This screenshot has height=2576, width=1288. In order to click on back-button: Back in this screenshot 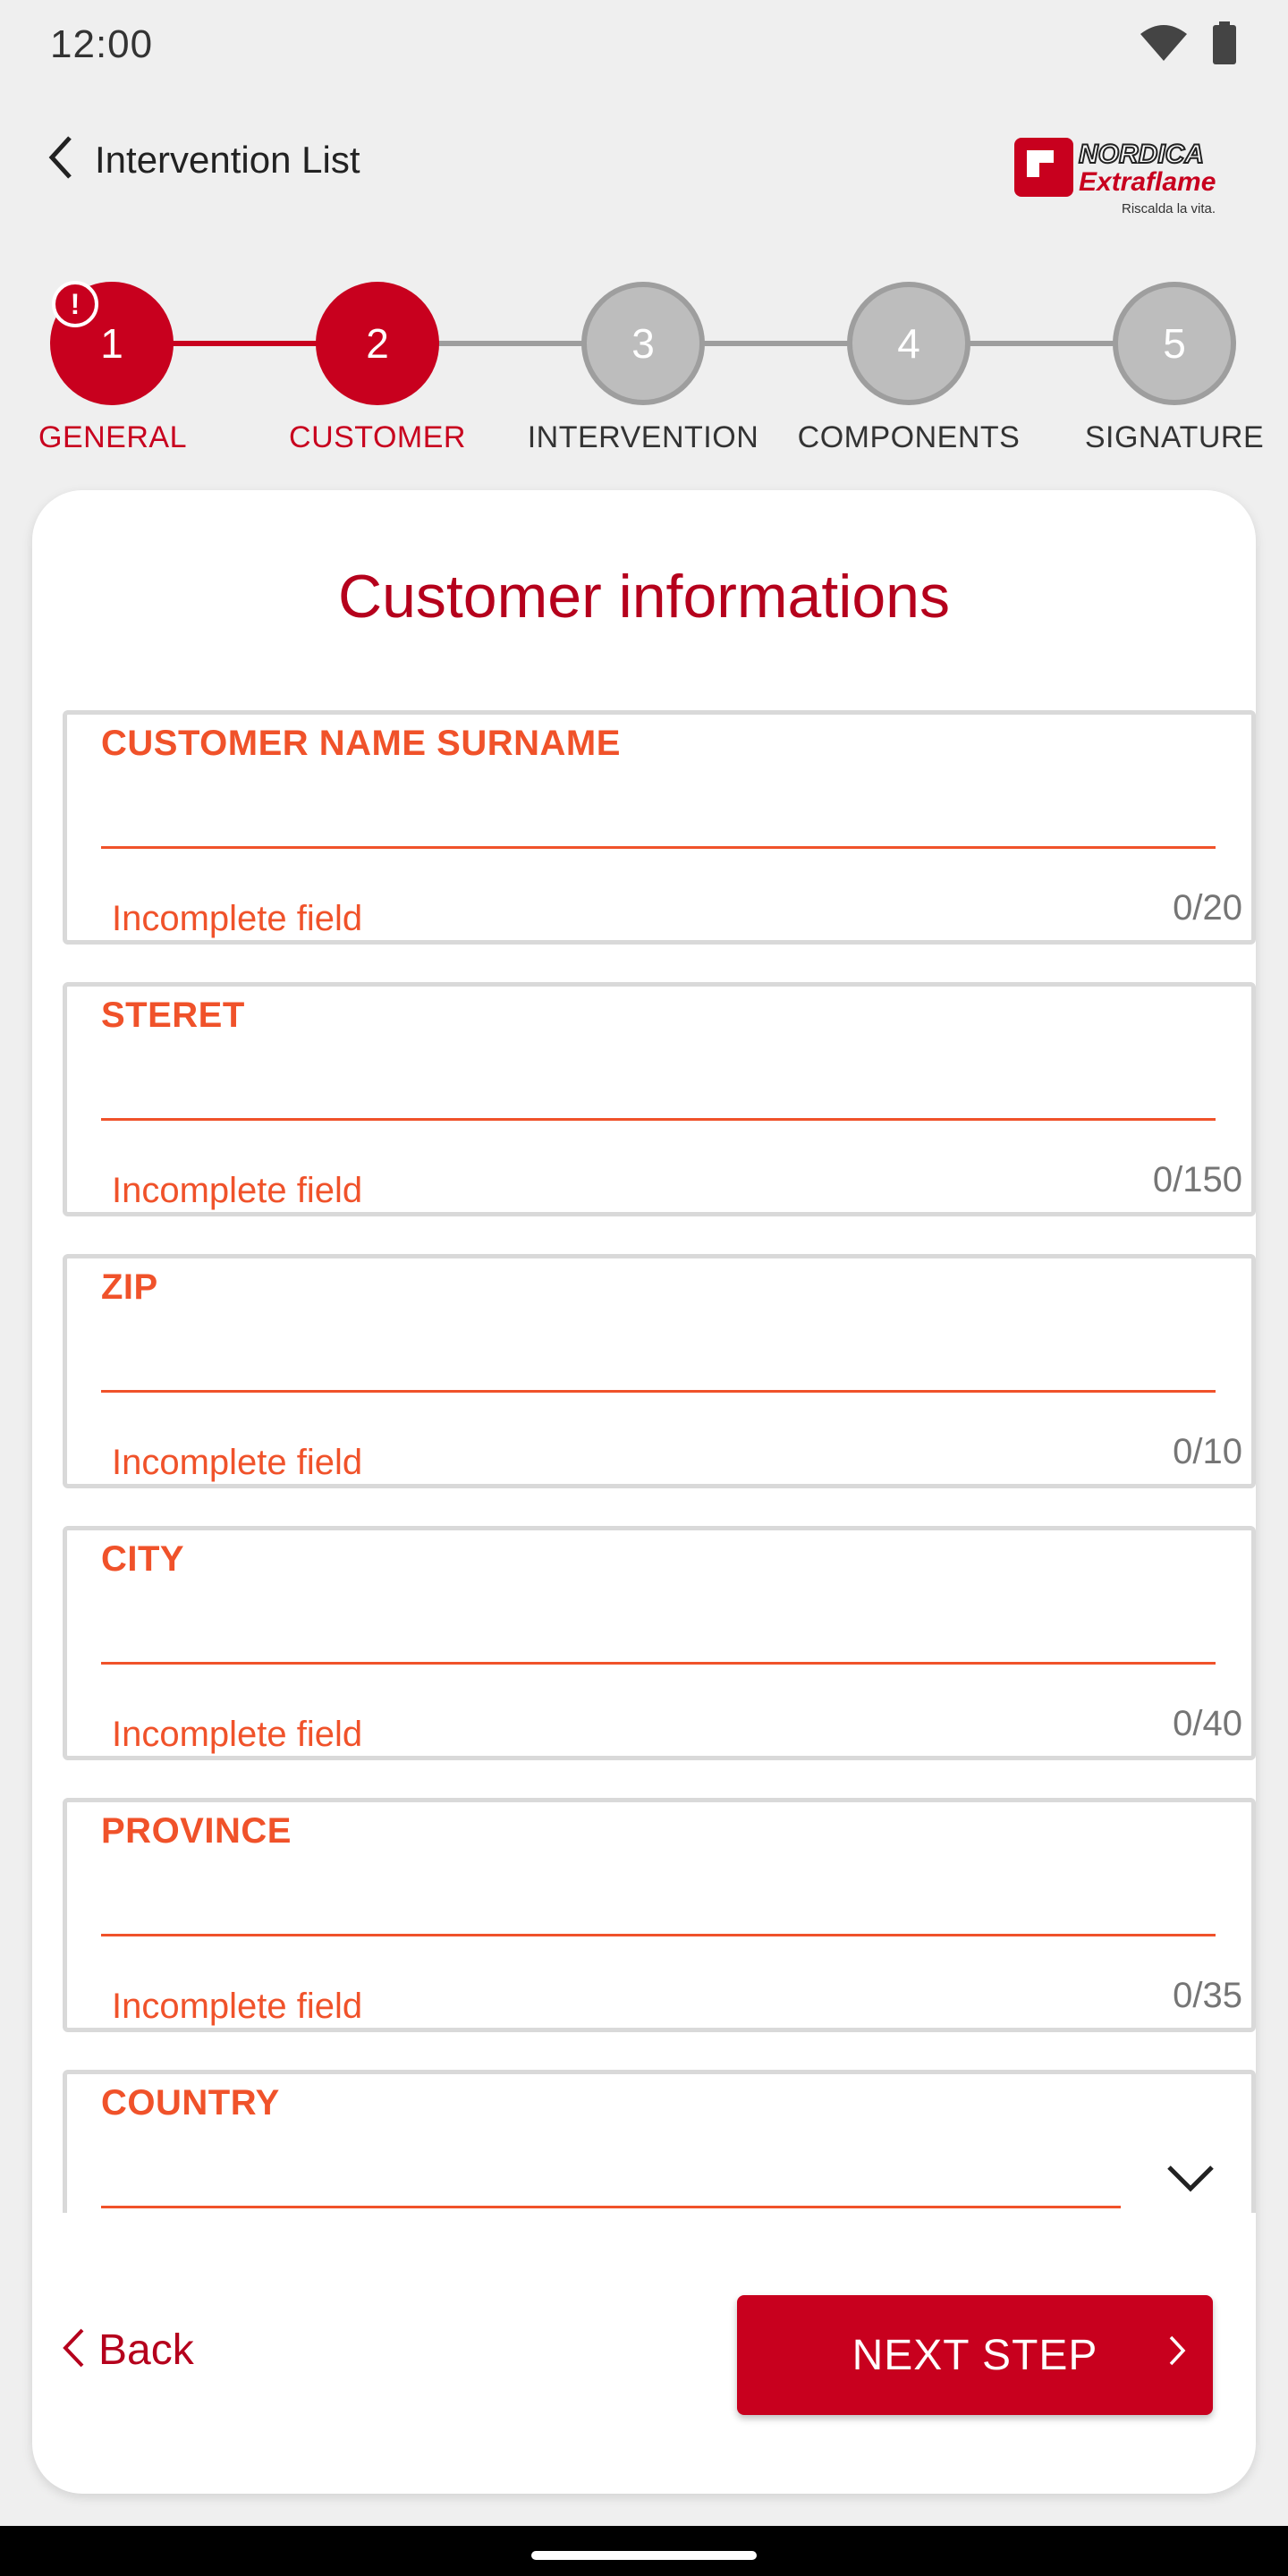, I will do `click(127, 2350)`.